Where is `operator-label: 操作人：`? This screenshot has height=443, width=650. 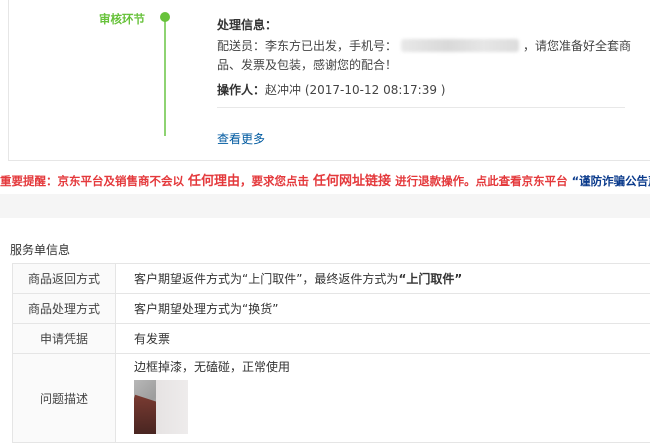 operator-label: 操作人： is located at coordinates (241, 90).